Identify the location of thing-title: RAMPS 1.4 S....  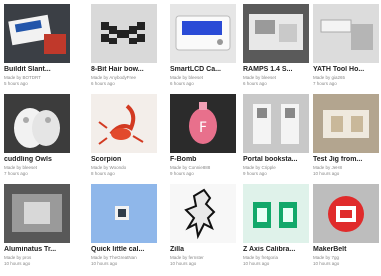
(276, 70).